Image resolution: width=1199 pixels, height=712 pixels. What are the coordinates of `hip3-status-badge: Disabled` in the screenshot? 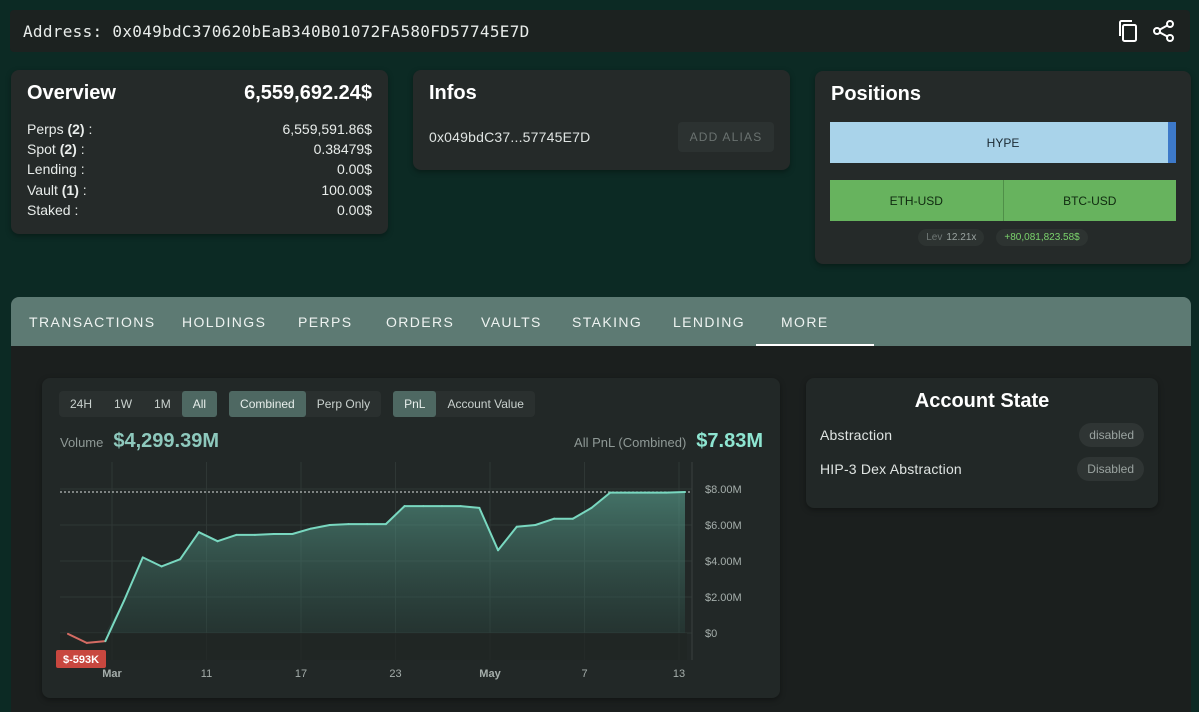 It's located at (1110, 469).